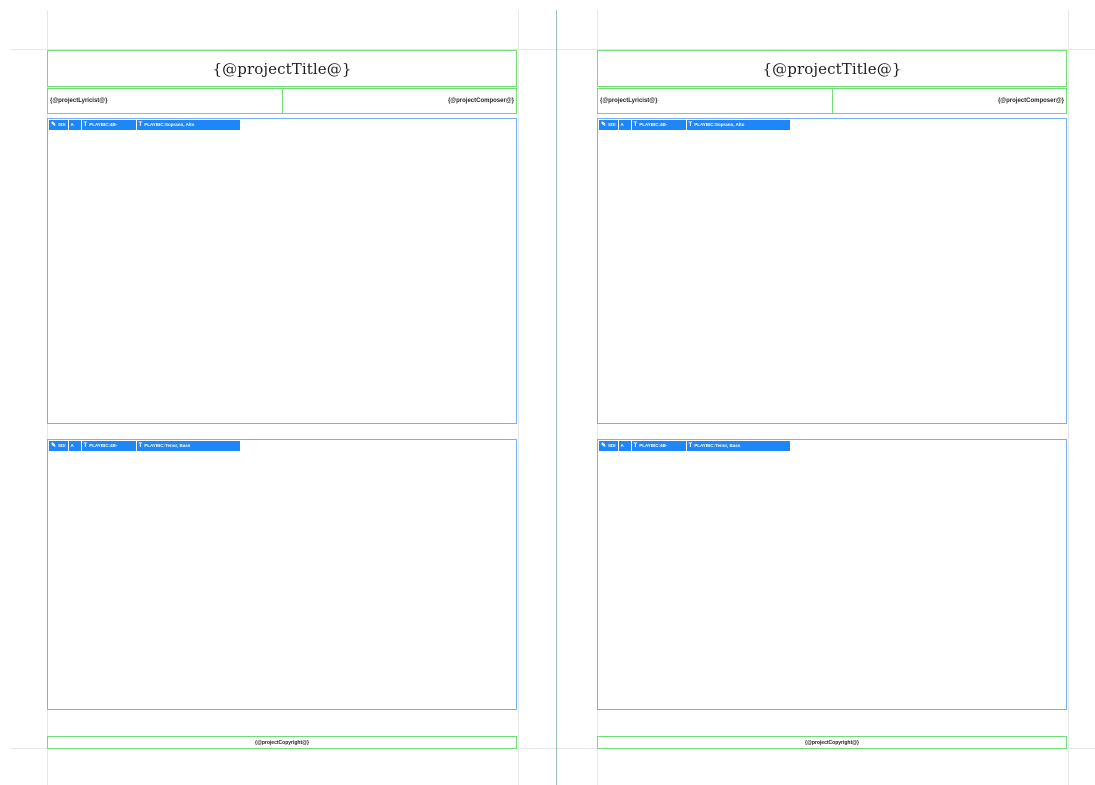 Image resolution: width=1095 pixels, height=785 pixels. What do you see at coordinates (556, 397) in the screenshot?
I see `spread-divider` at bounding box center [556, 397].